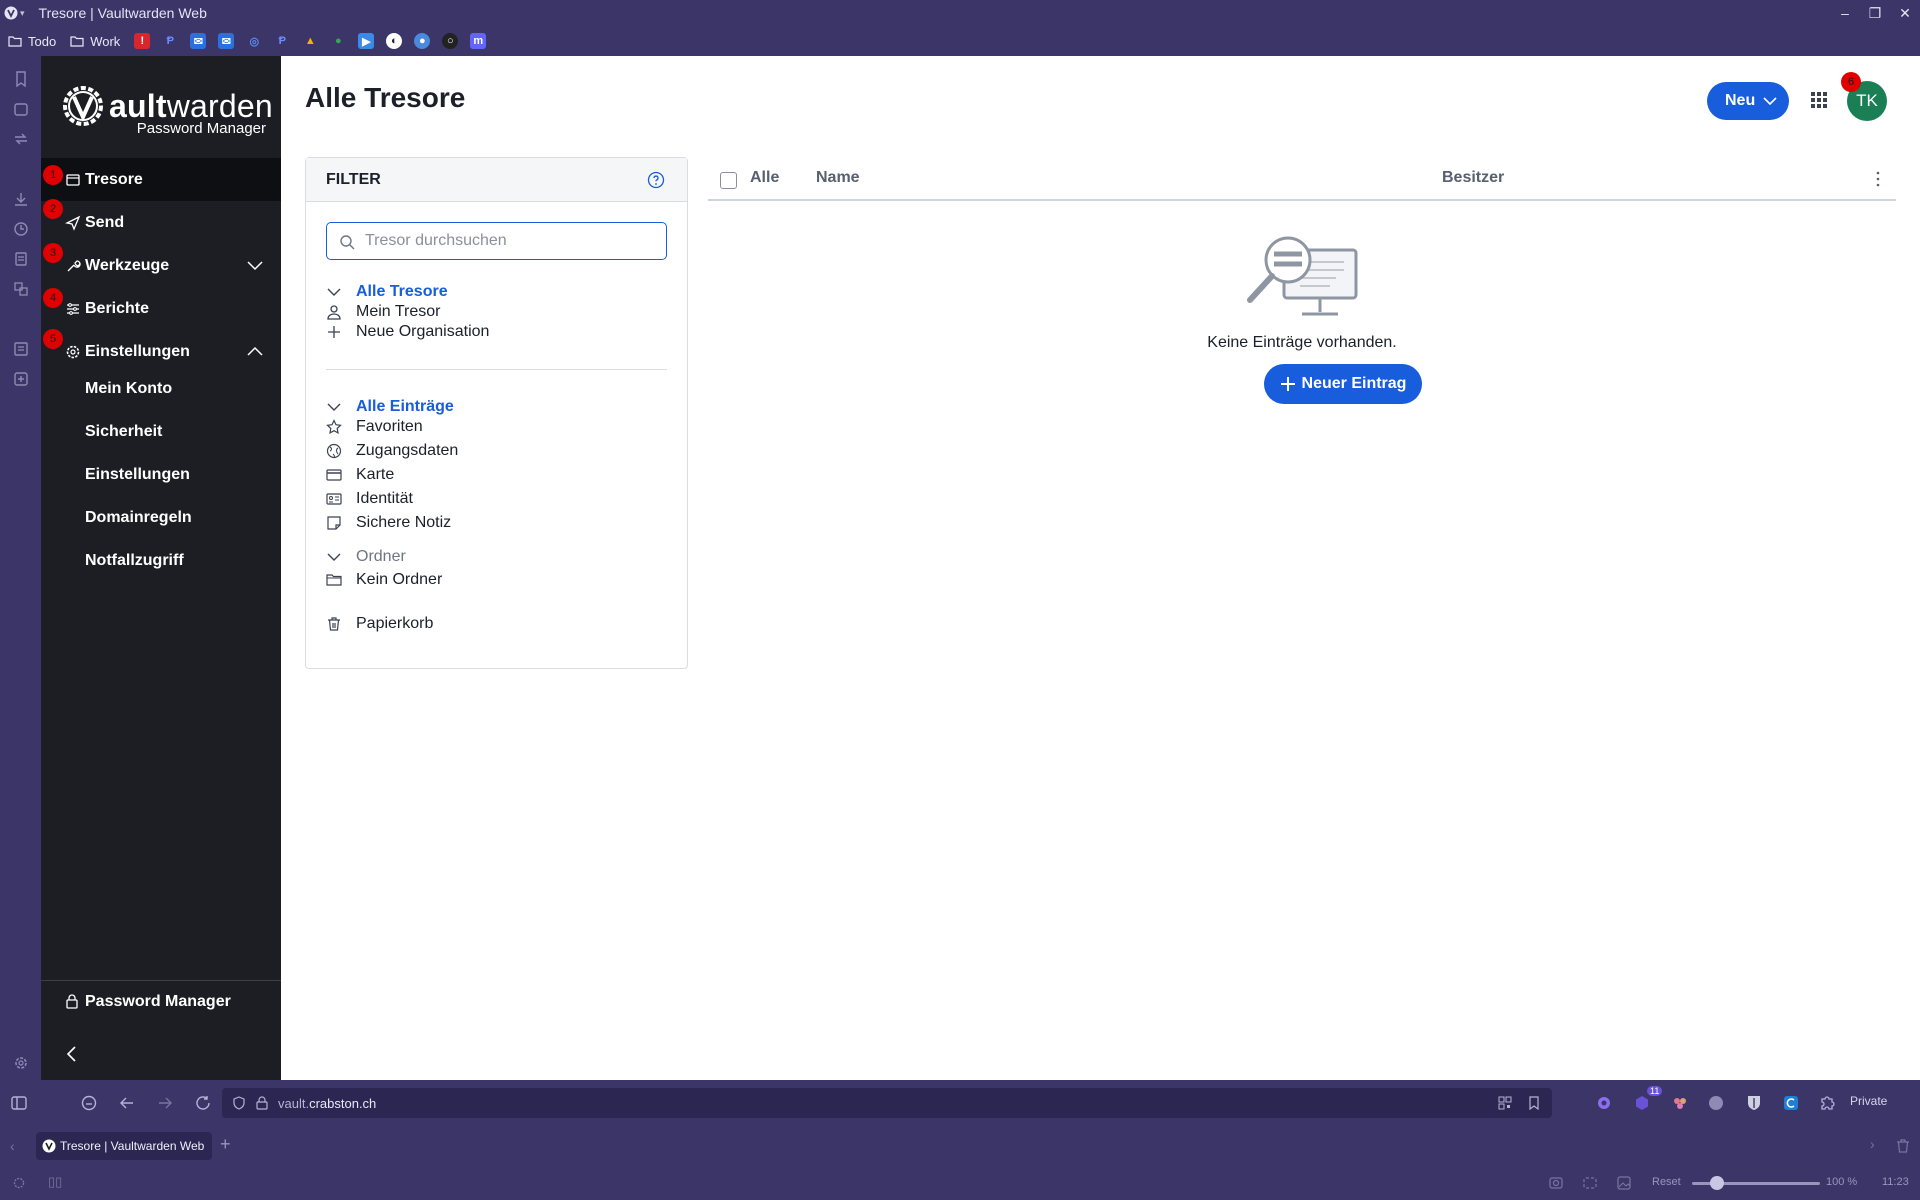 The height and width of the screenshot is (1200, 1920). Describe the element at coordinates (1624, 1183) in the screenshot. I see `image-toggle-icon` at that location.